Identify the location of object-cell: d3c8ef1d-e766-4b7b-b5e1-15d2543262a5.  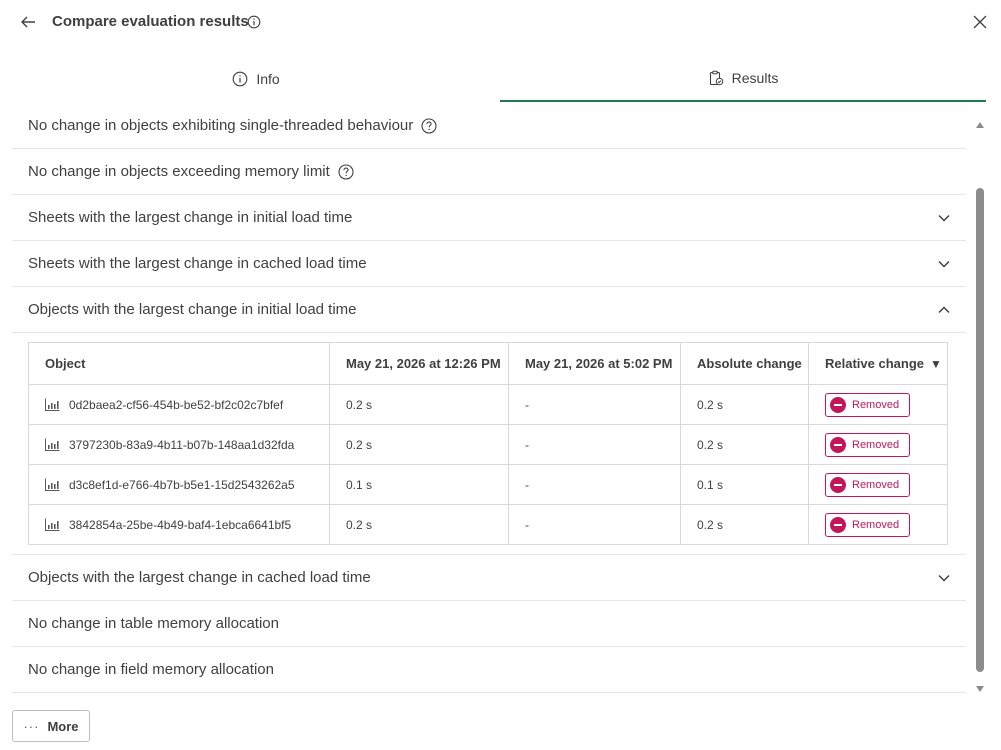
(179, 484).